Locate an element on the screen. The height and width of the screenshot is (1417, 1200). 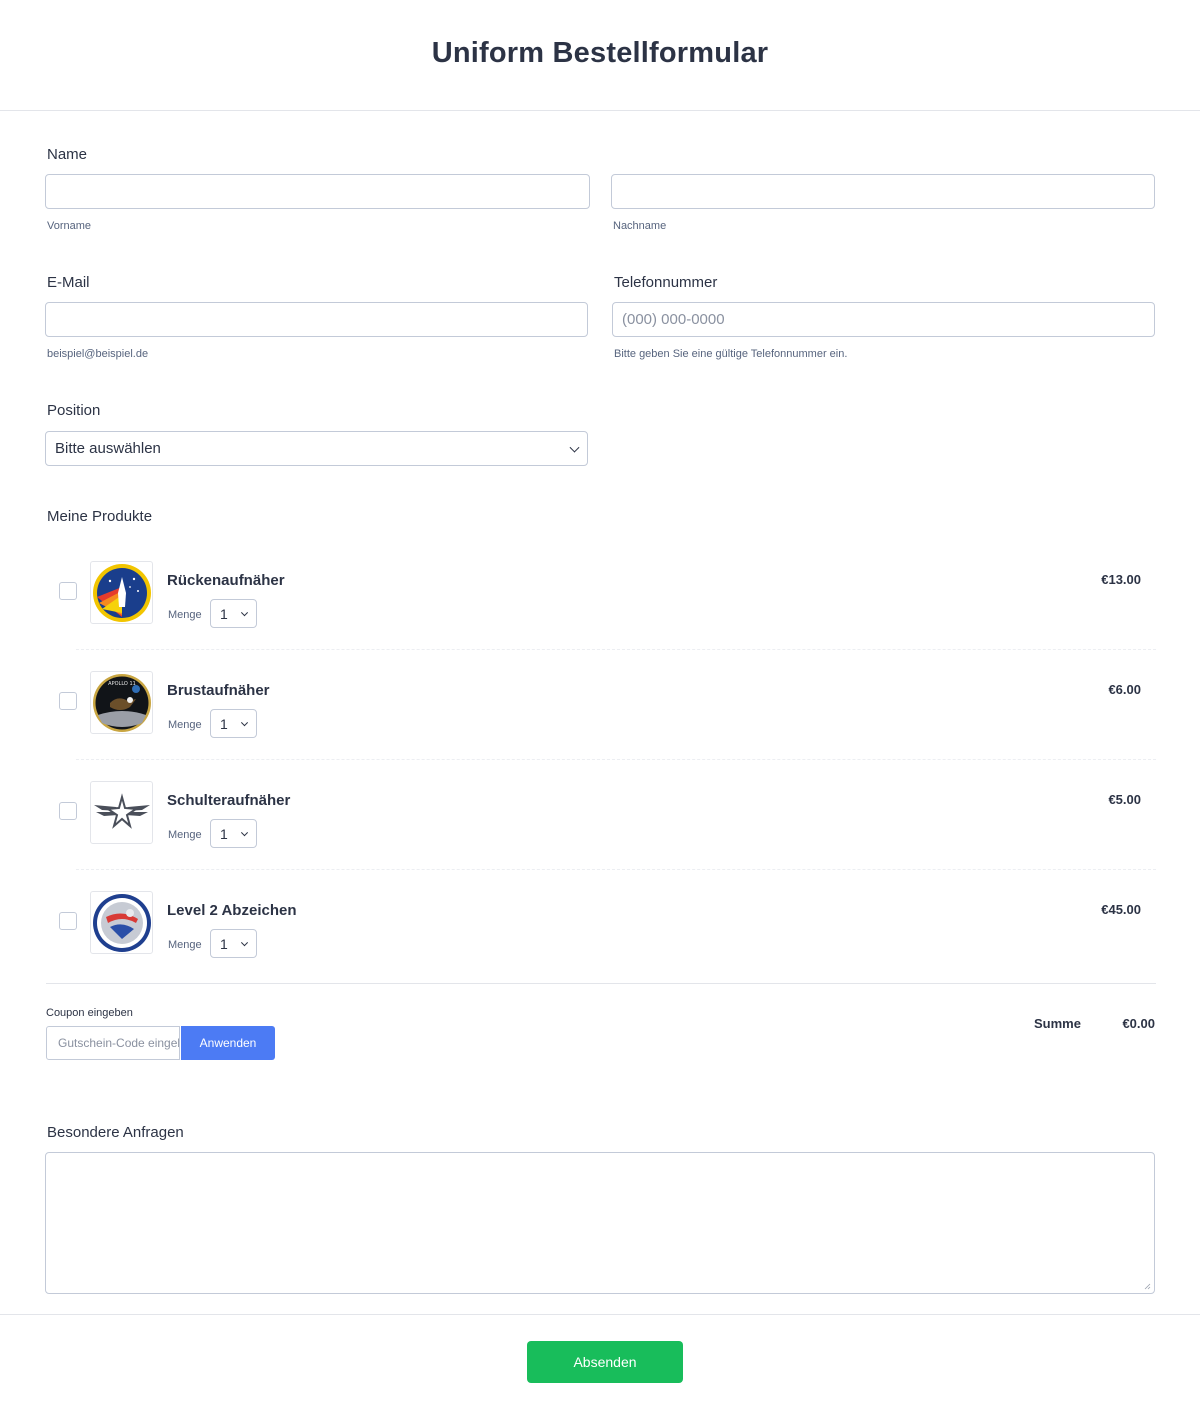
shuttle-patch-icon is located at coordinates (121, 592).